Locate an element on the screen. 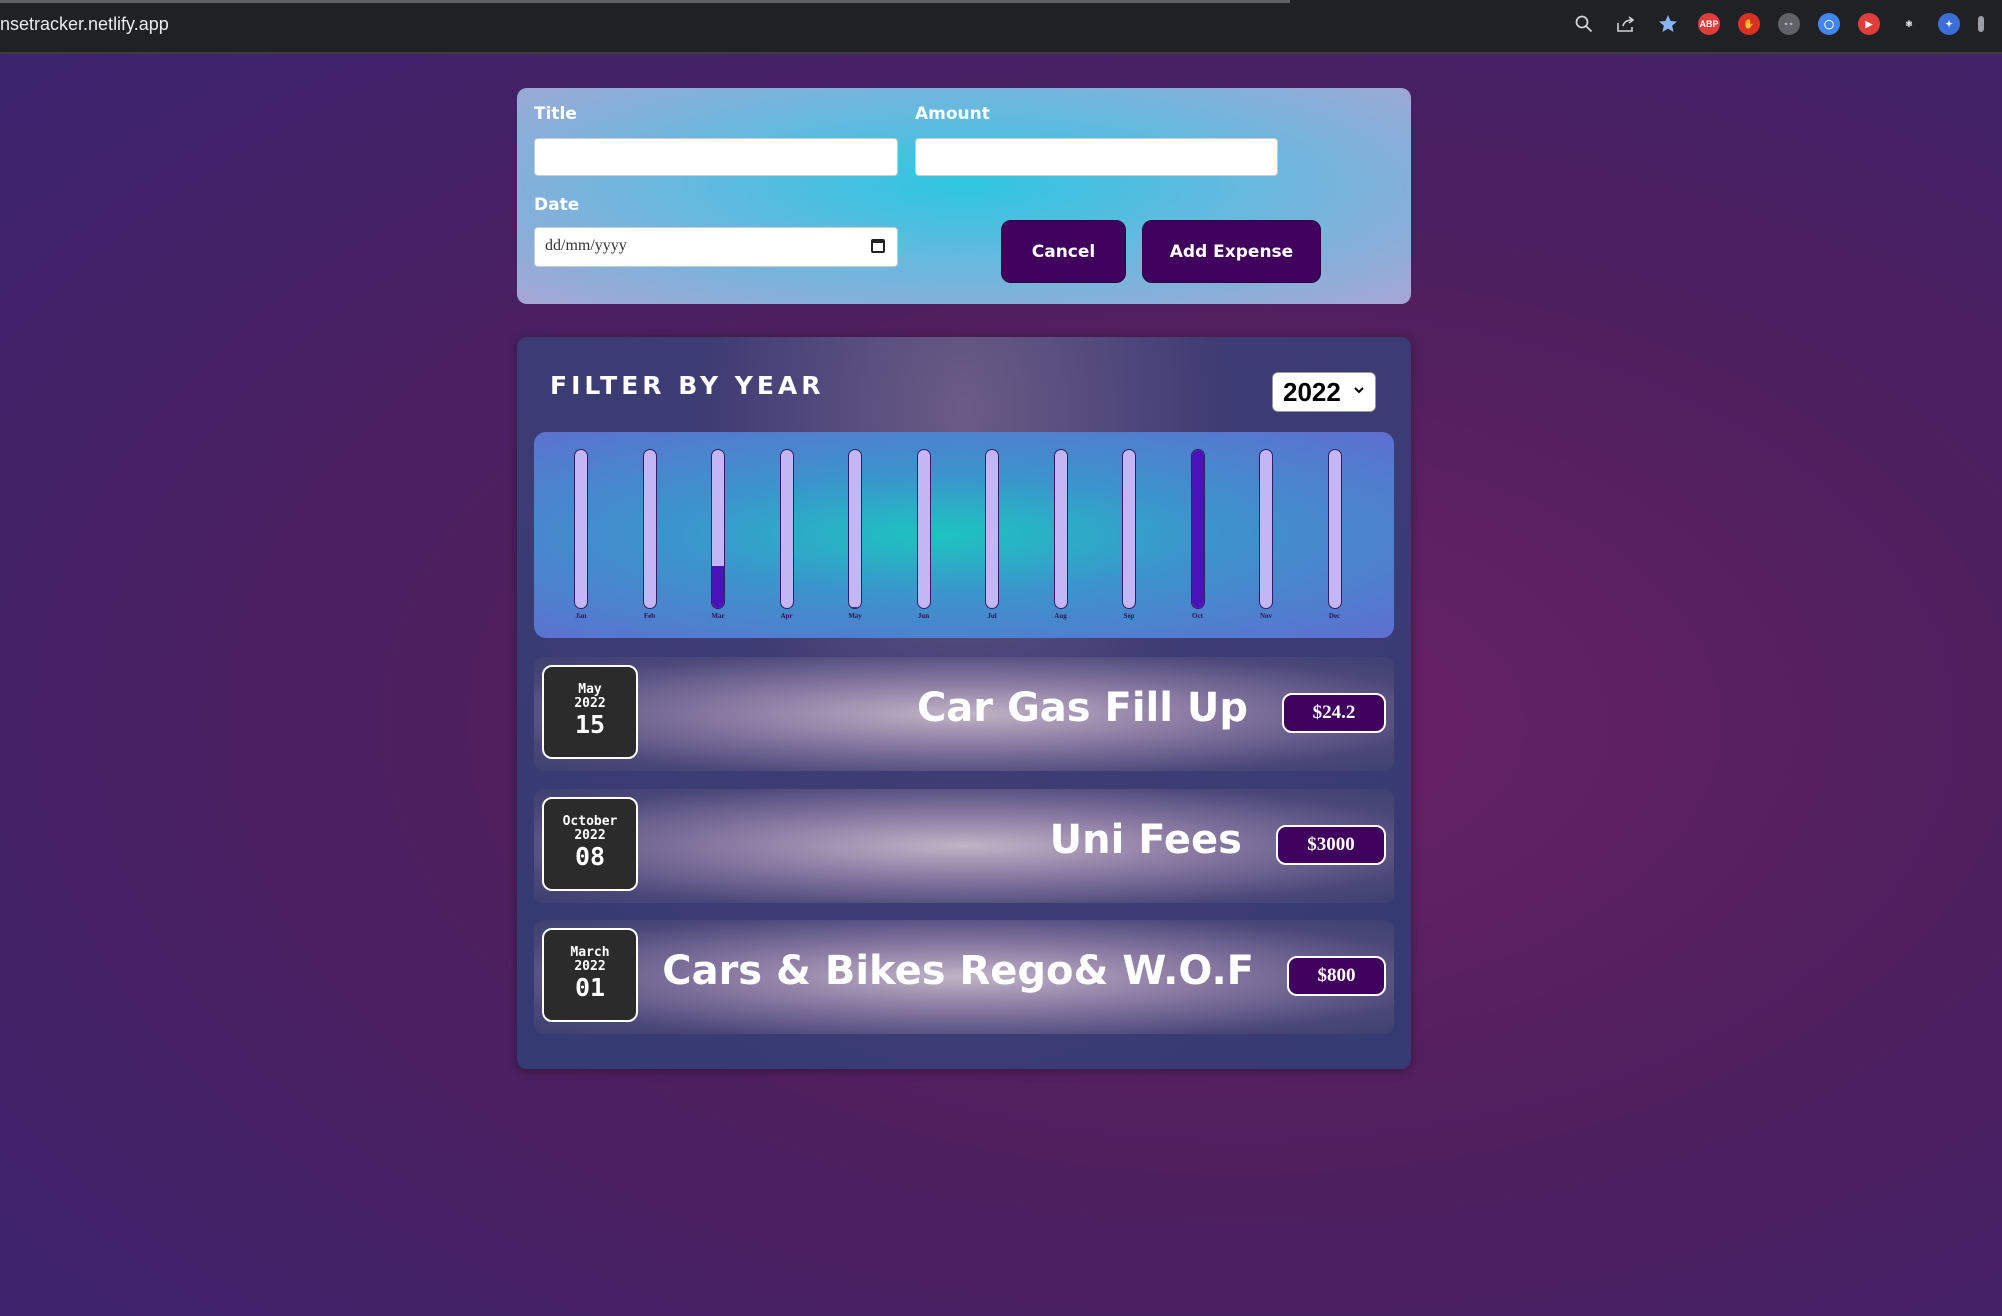 The width and height of the screenshot is (2002, 1316). chart-bar-label: Dec is located at coordinates (1334, 616).